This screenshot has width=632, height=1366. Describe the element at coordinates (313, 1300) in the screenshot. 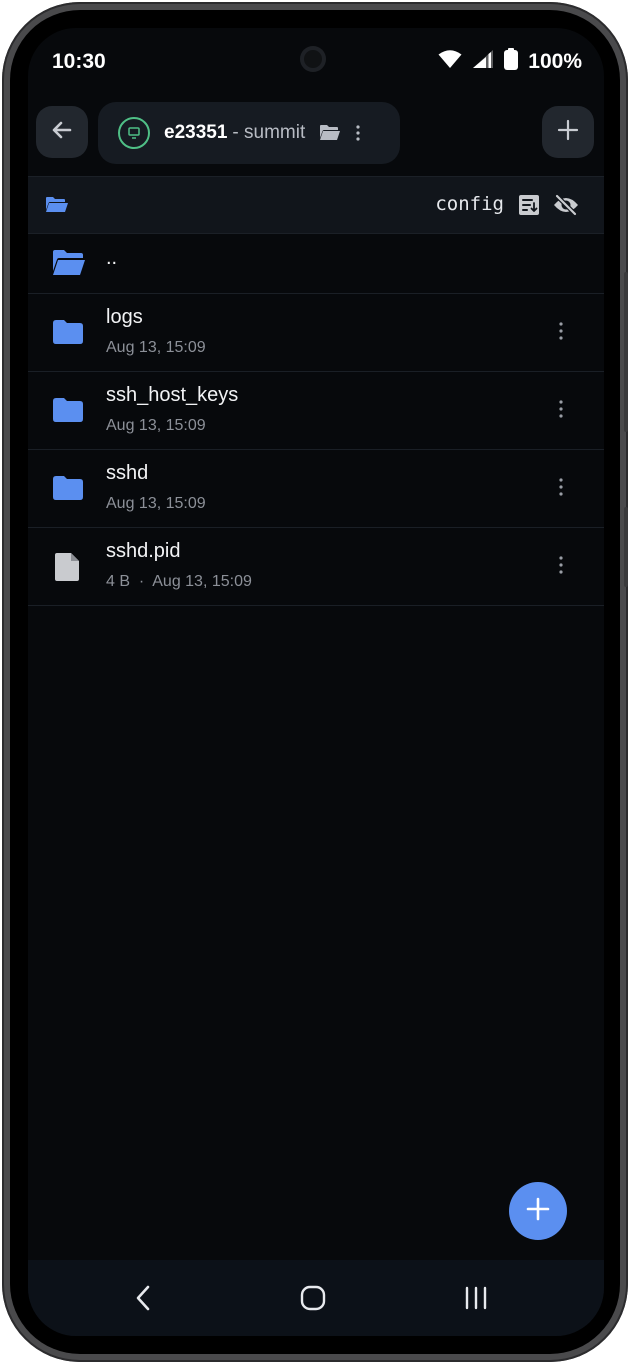

I see `nav-home-icon` at that location.